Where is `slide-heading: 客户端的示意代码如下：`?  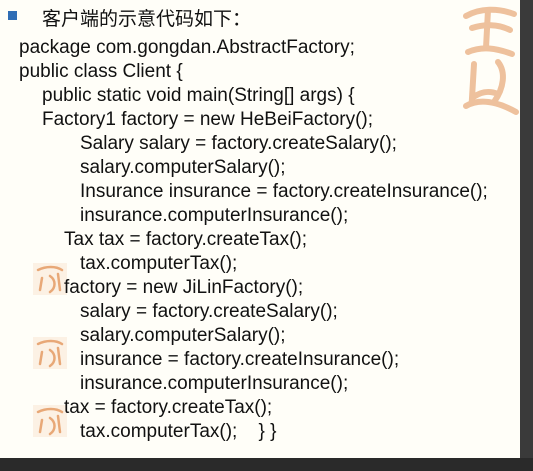
slide-heading: 客户端的示意代码如下： is located at coordinates (147, 19).